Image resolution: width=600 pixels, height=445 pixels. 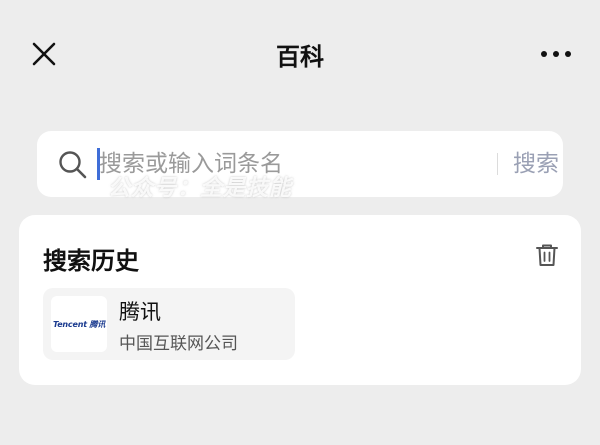 I want to click on tencent-logo: Tencent 腾讯, so click(x=79, y=324).